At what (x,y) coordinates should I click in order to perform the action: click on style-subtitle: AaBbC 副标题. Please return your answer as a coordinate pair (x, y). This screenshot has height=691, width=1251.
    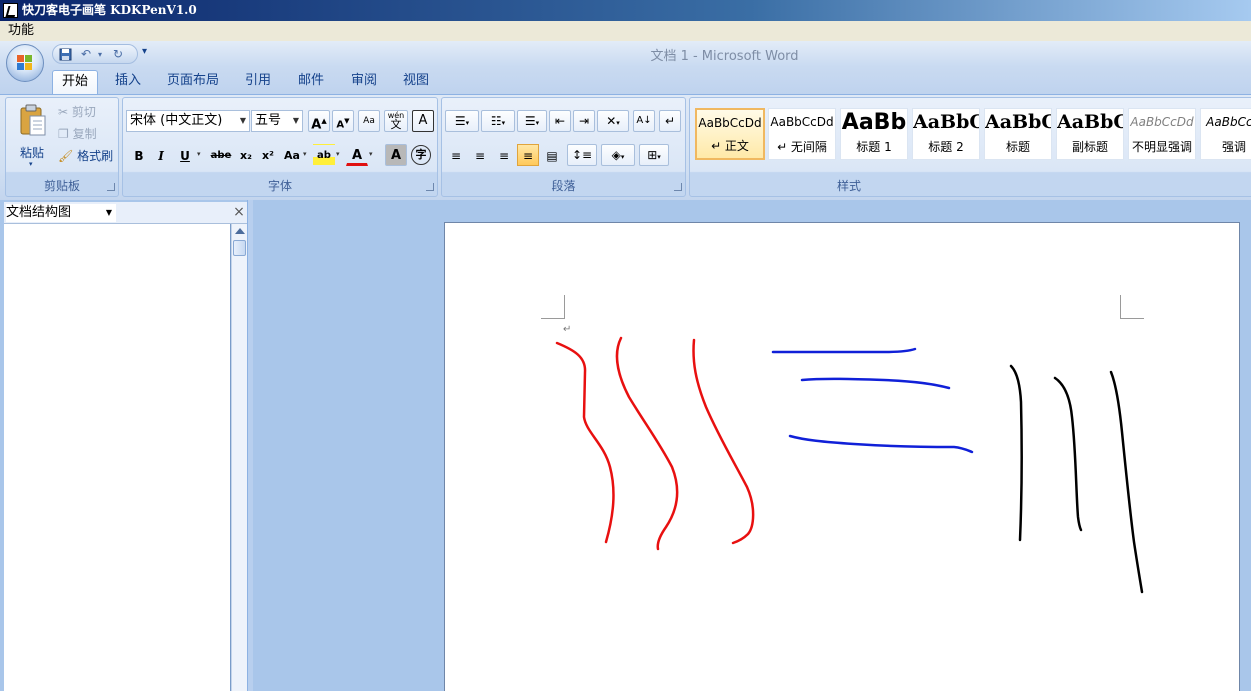
    Looking at the image, I should click on (1090, 134).